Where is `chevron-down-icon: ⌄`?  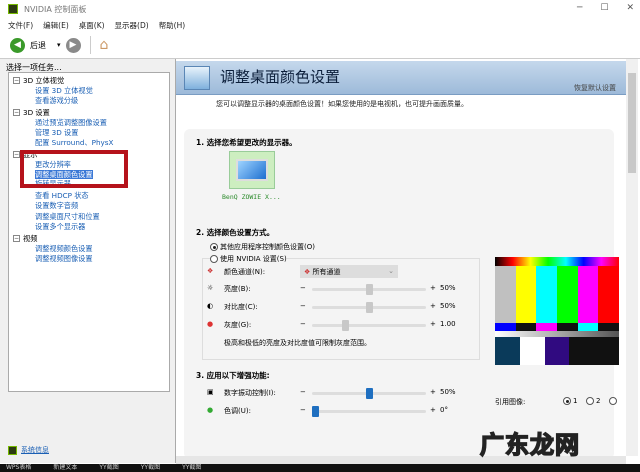
chevron-down-icon: ⌄ is located at coordinates (391, 271).